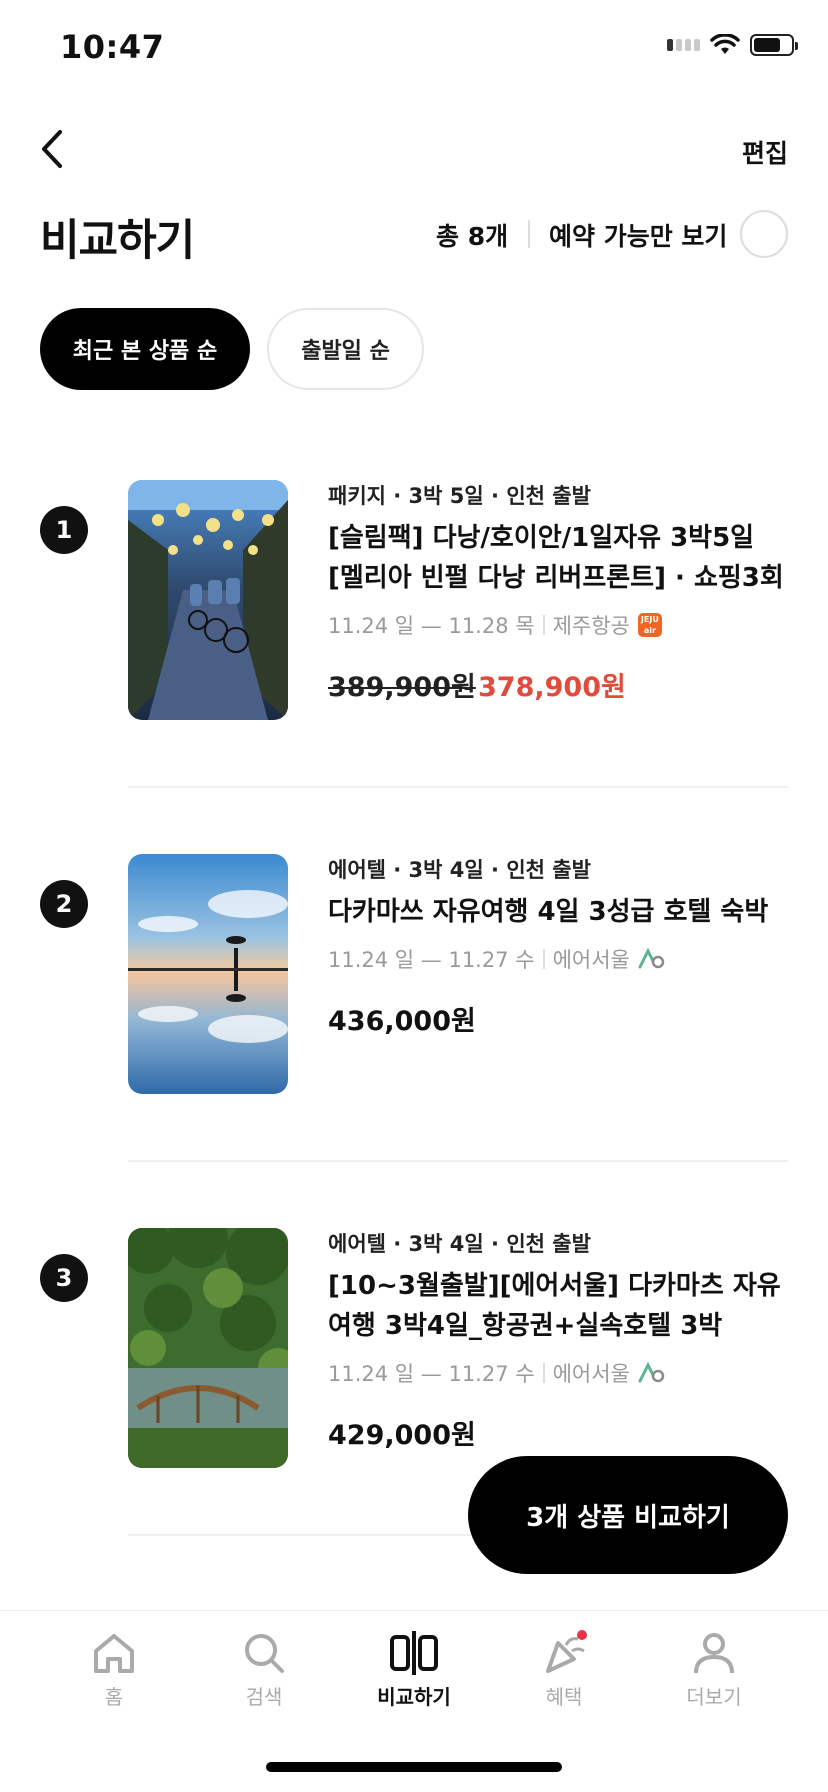  What do you see at coordinates (725, 44) in the screenshot?
I see `wifi-icon` at bounding box center [725, 44].